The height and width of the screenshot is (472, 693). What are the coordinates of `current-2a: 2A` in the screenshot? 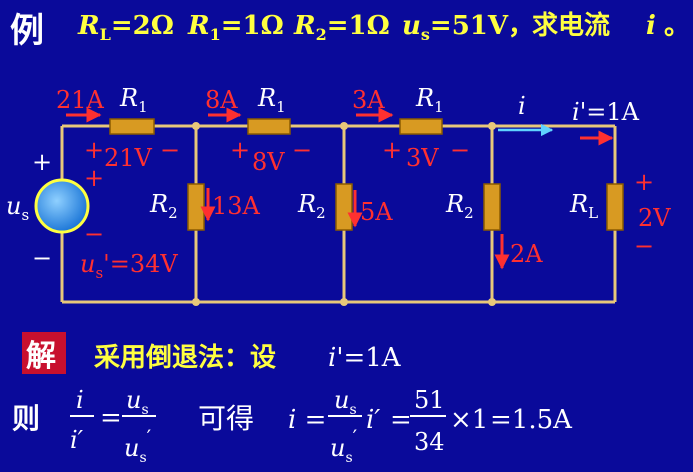 It's located at (526, 254).